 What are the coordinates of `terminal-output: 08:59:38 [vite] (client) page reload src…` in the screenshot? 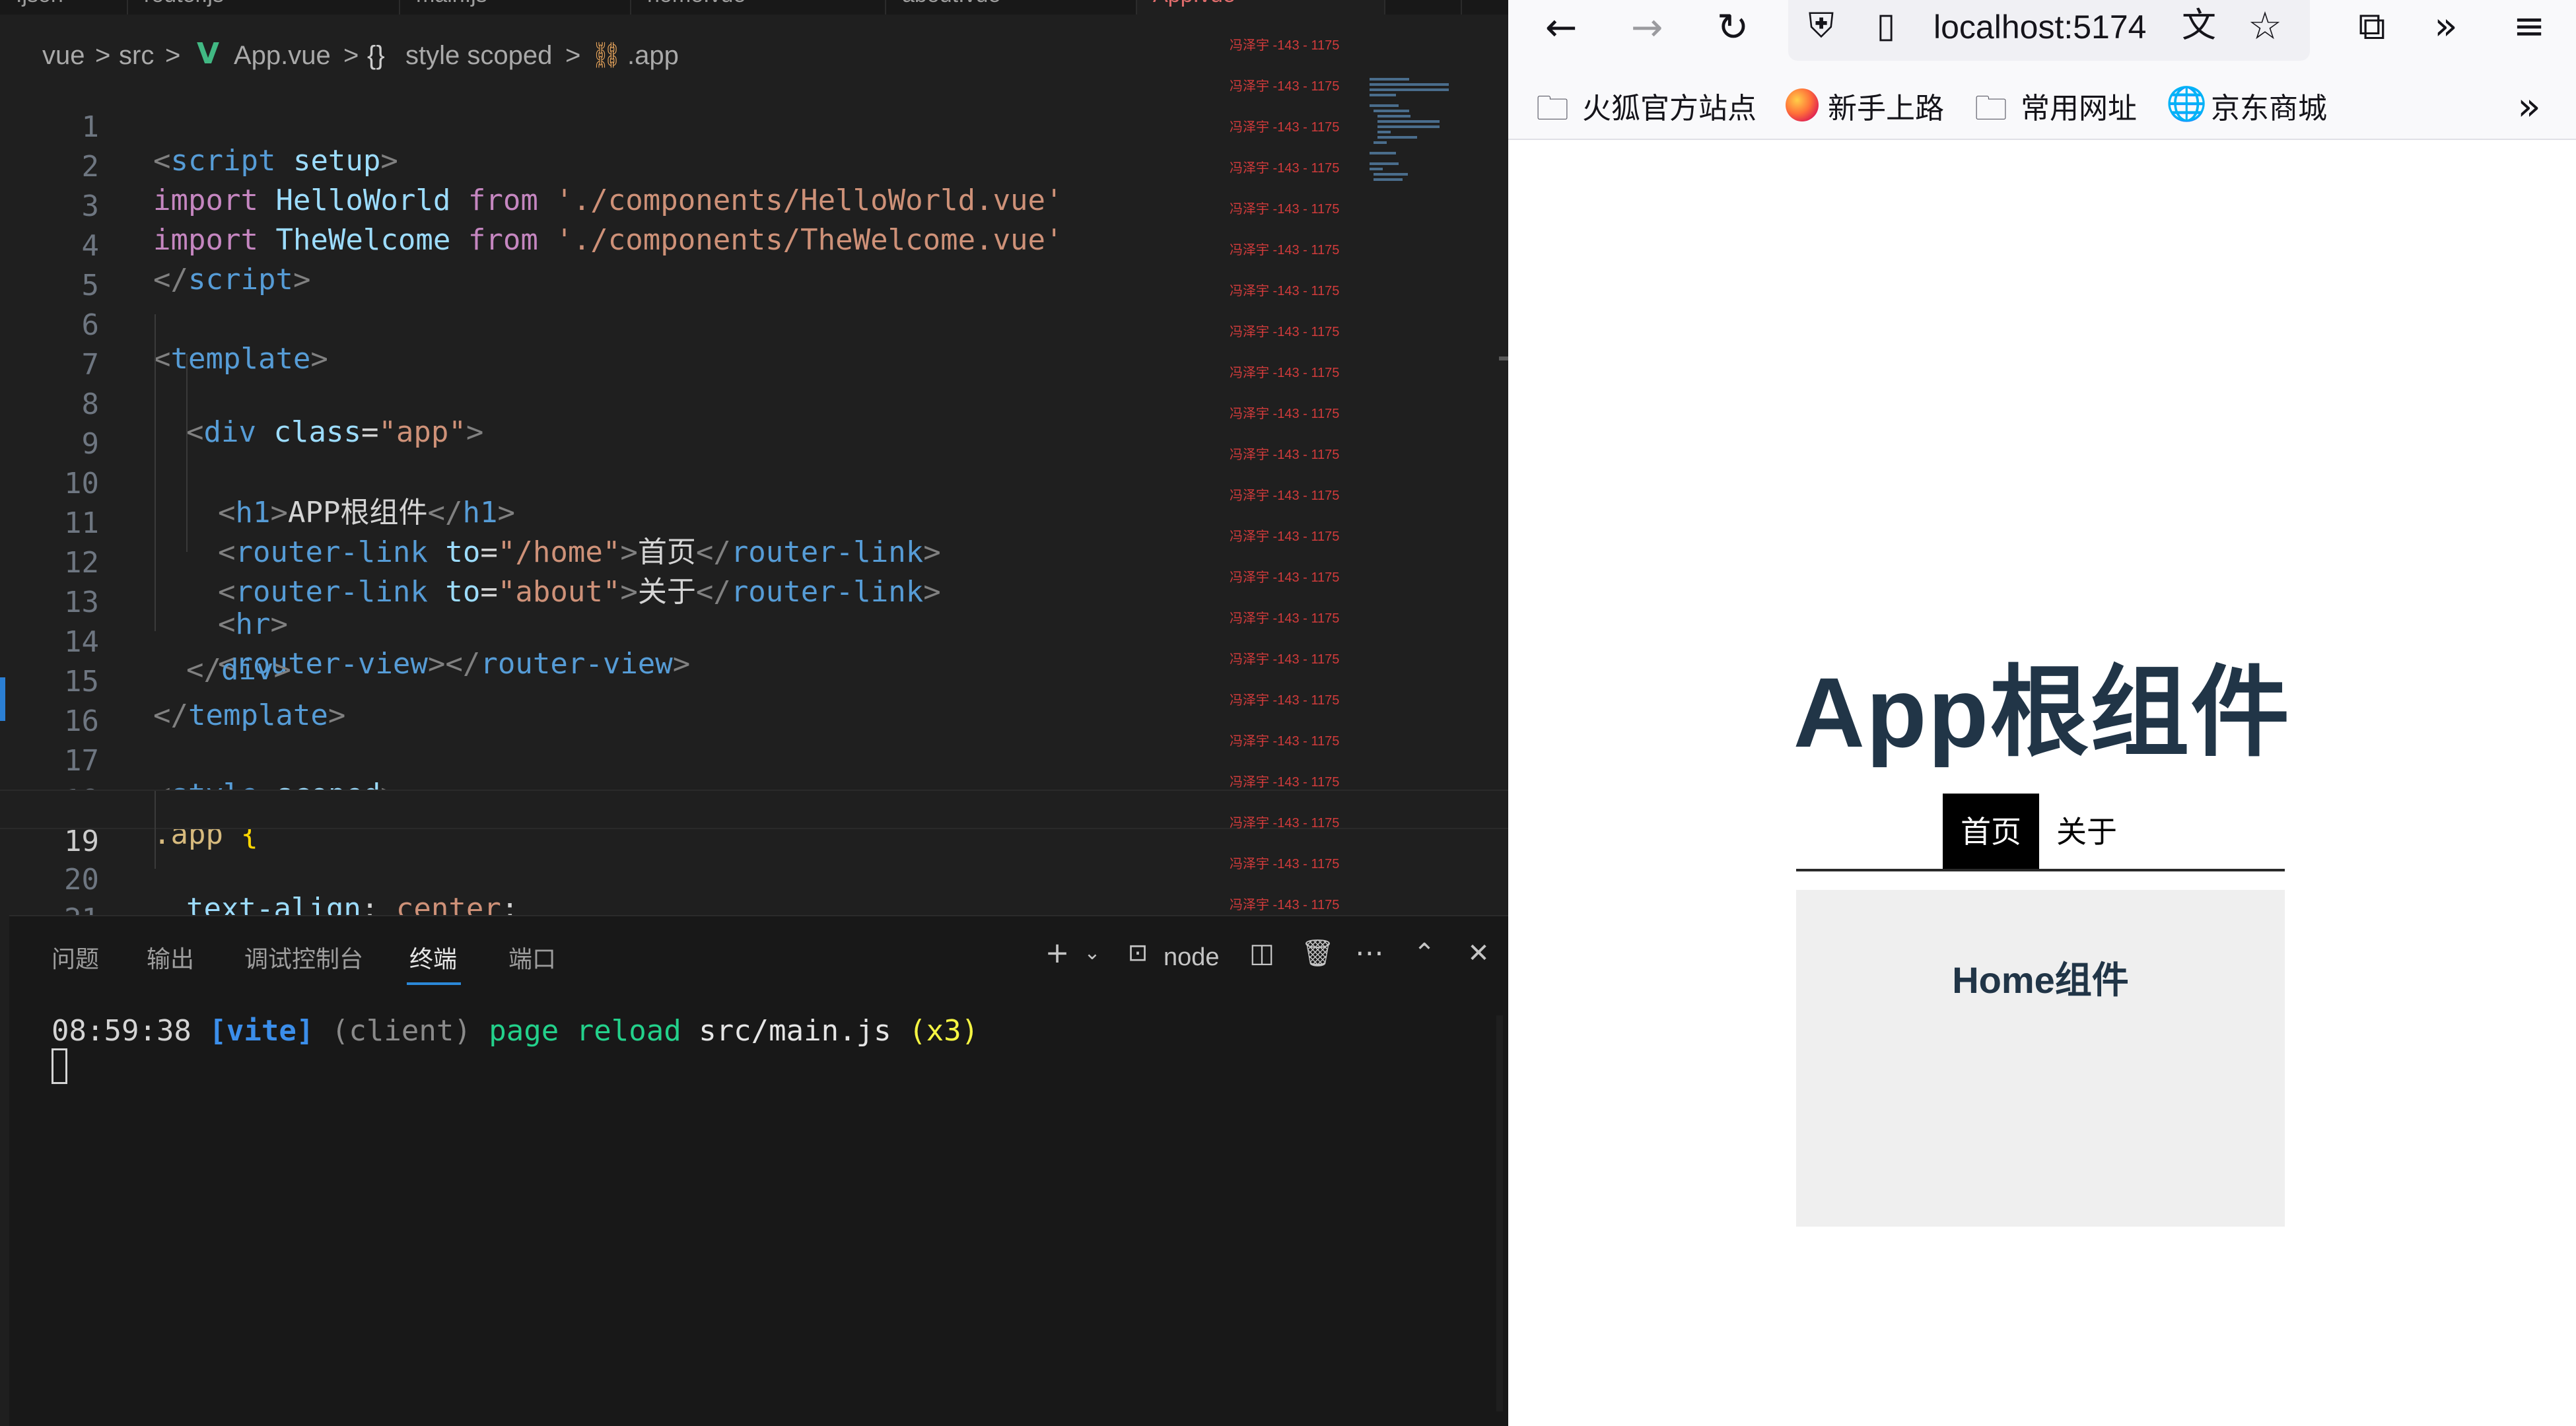 It's located at (515, 1031).